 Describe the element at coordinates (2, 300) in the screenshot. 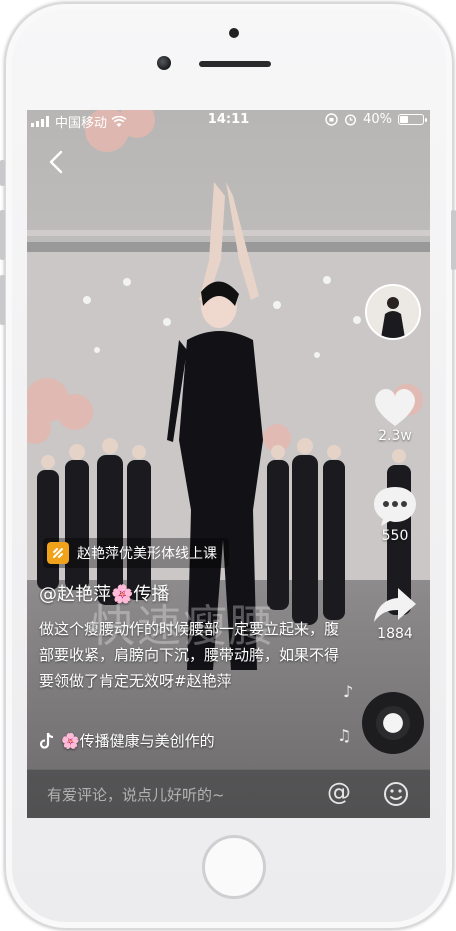

I see `volume-down-button` at that location.